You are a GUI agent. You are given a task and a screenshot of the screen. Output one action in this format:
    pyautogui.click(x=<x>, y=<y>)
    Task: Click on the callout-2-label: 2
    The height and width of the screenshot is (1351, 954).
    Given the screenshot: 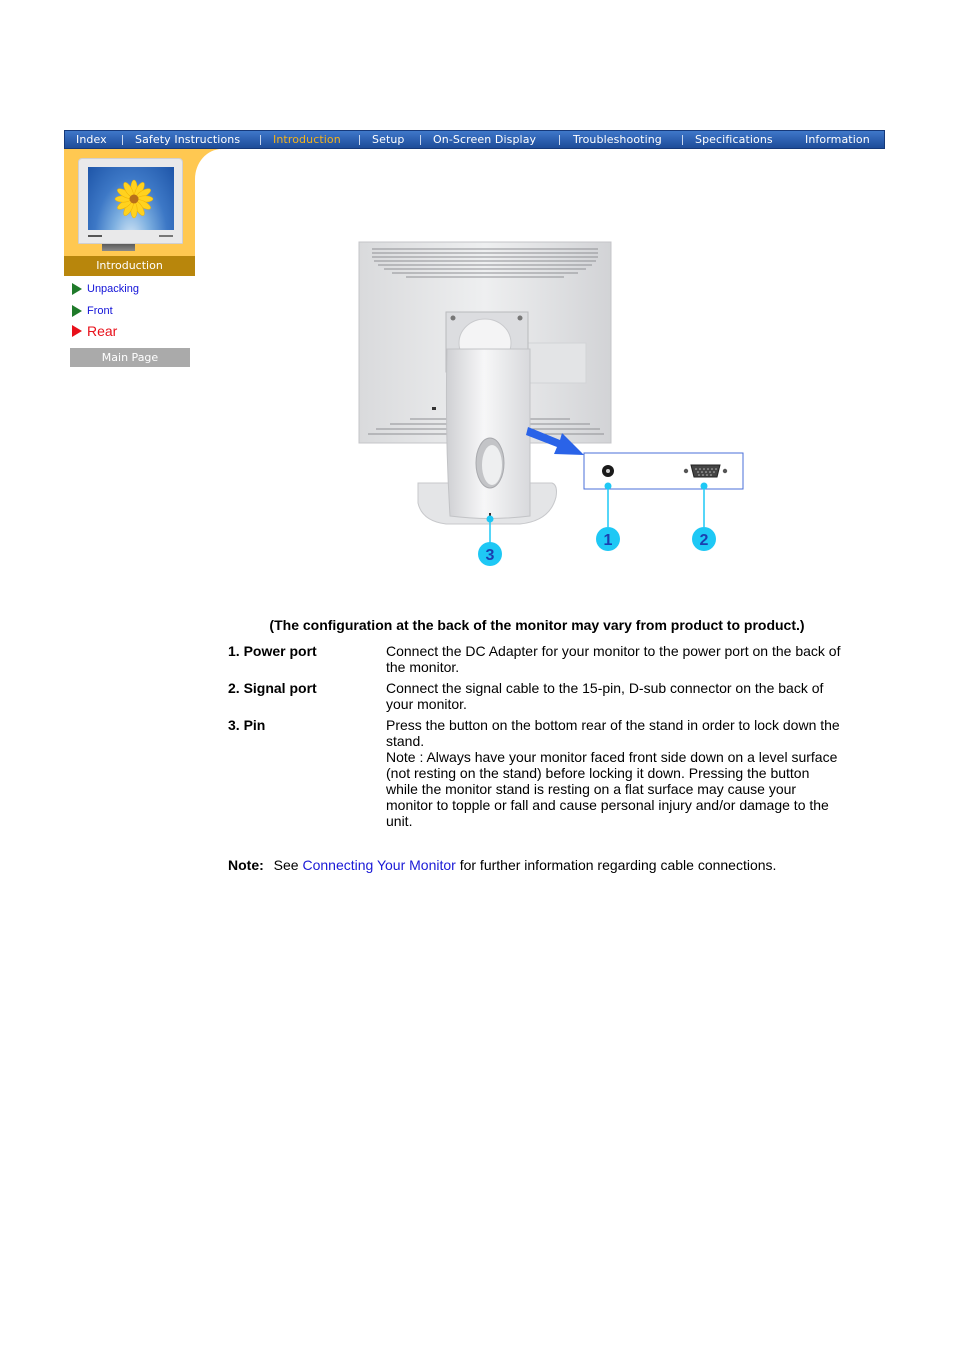 What is the action you would take?
    pyautogui.click(x=704, y=540)
    